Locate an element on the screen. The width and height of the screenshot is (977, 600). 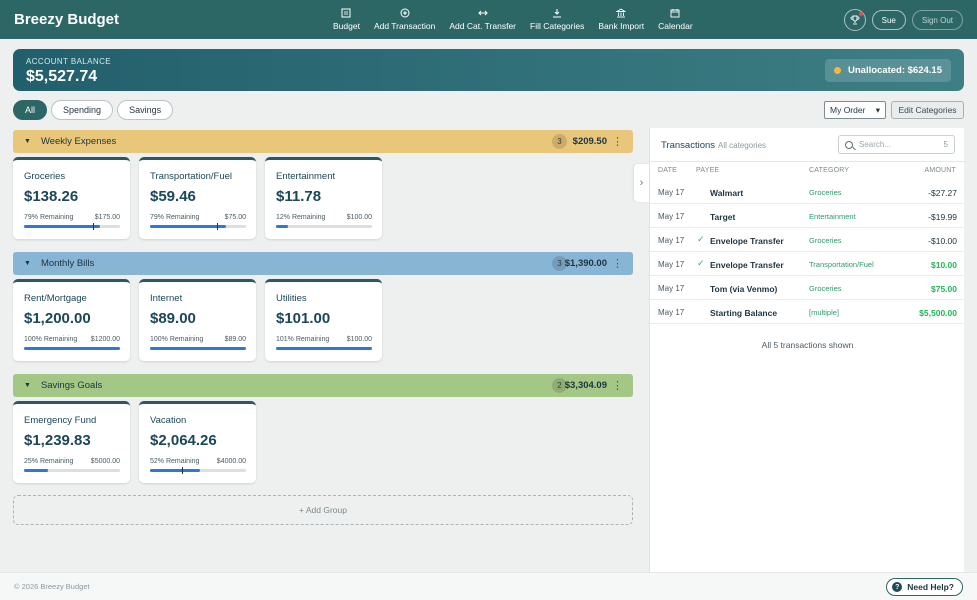
sort-order-select: My Order ▾ is located at coordinates (855, 110).